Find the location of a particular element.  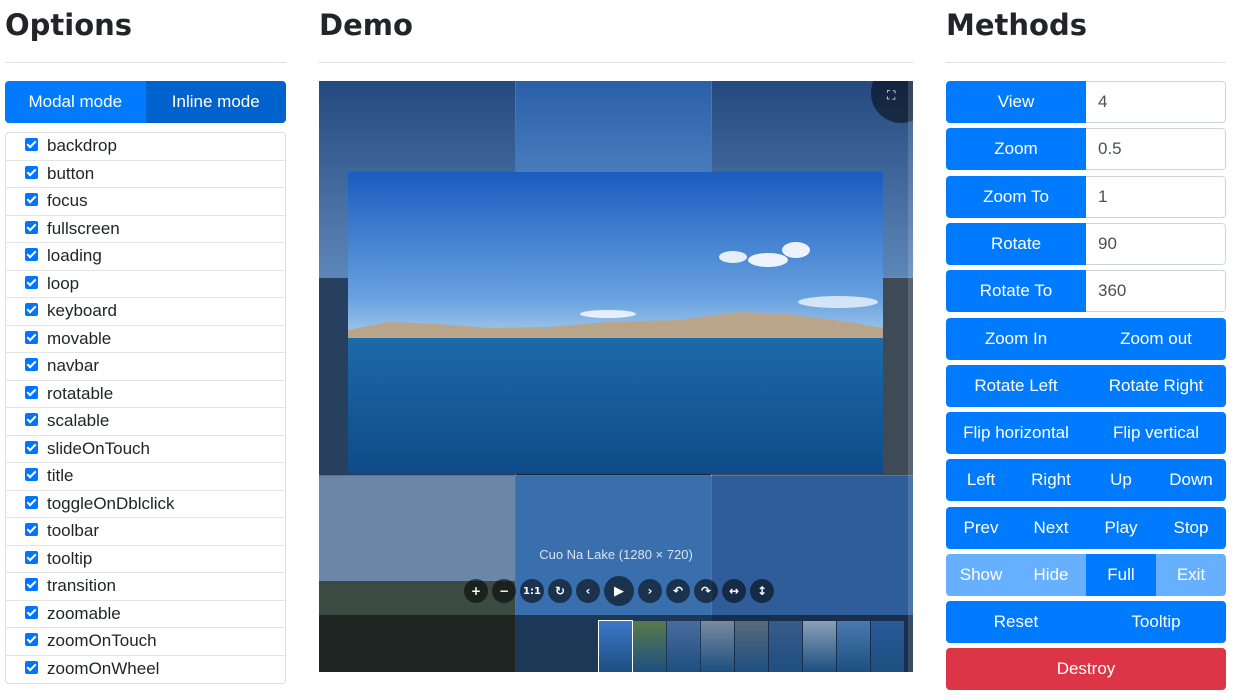

full-button: Full is located at coordinates (1121, 575).